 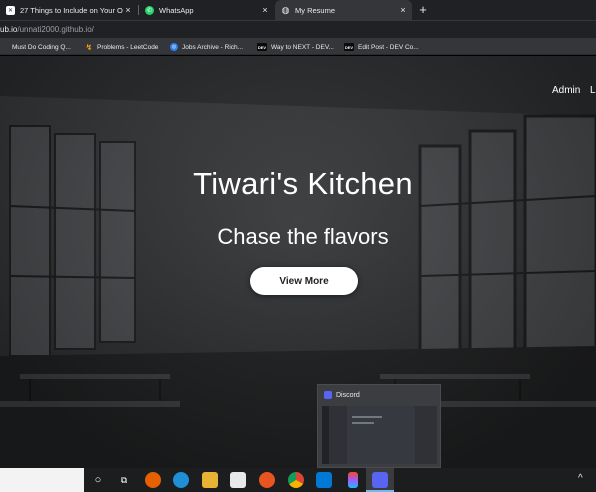 I want to click on discord-preview-title: Discord, so click(x=348, y=395).